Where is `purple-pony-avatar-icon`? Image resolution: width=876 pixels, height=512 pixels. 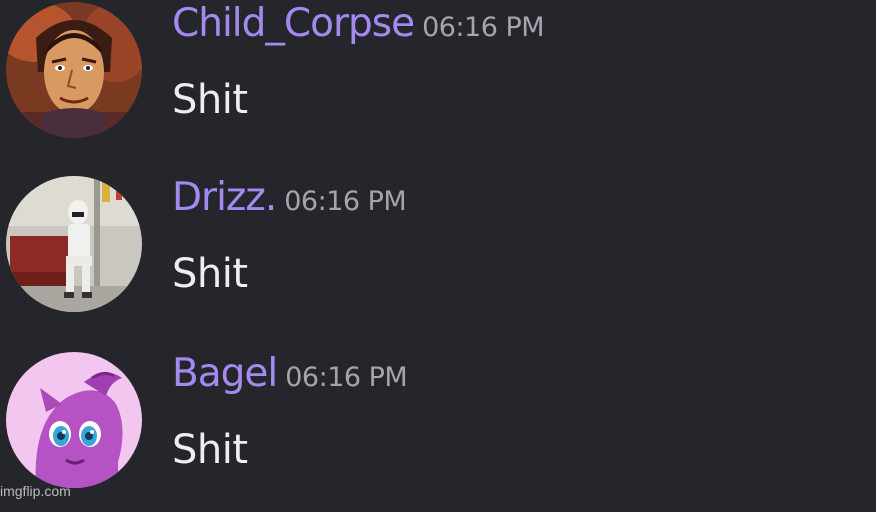 purple-pony-avatar-icon is located at coordinates (74, 420).